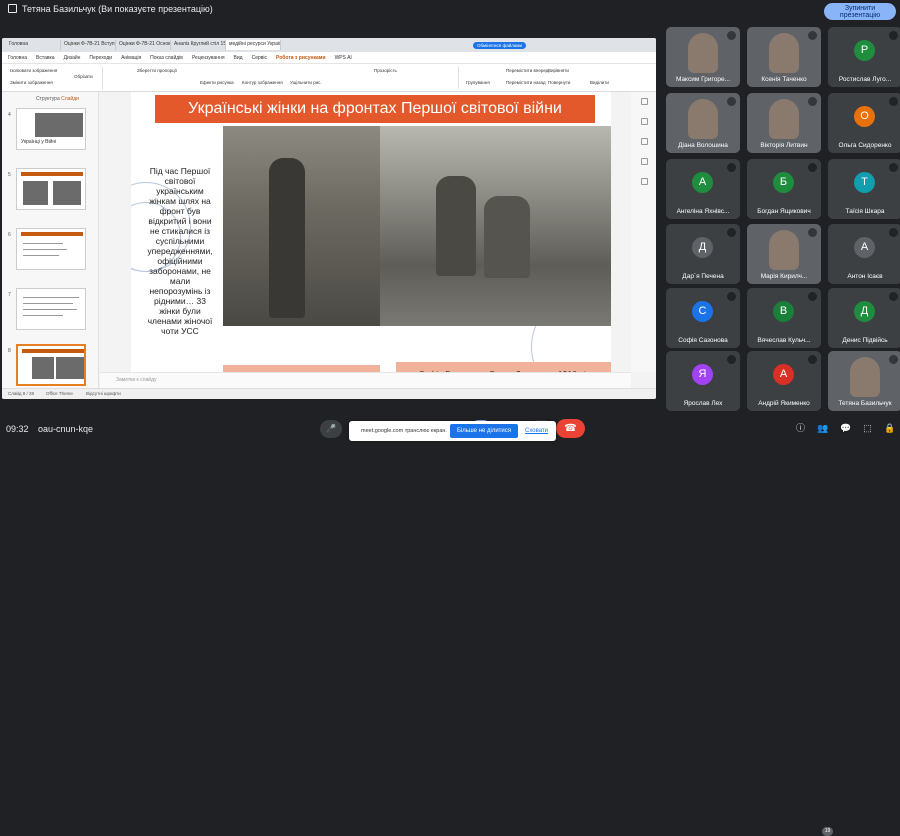 Image resolution: width=900 pixels, height=836 pixels. What do you see at coordinates (889, 428) in the screenshot?
I see `host-controls-icon: 🔒` at bounding box center [889, 428].